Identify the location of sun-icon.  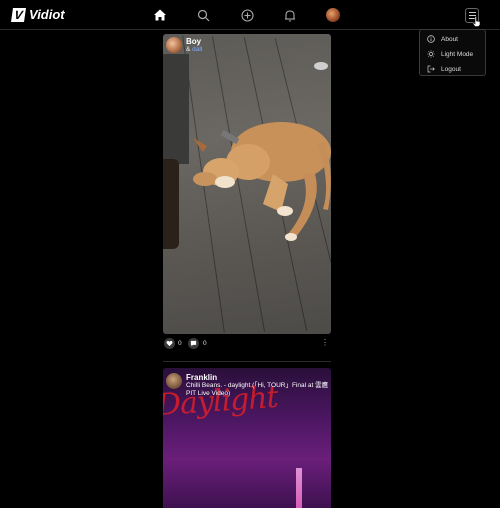
(431, 54).